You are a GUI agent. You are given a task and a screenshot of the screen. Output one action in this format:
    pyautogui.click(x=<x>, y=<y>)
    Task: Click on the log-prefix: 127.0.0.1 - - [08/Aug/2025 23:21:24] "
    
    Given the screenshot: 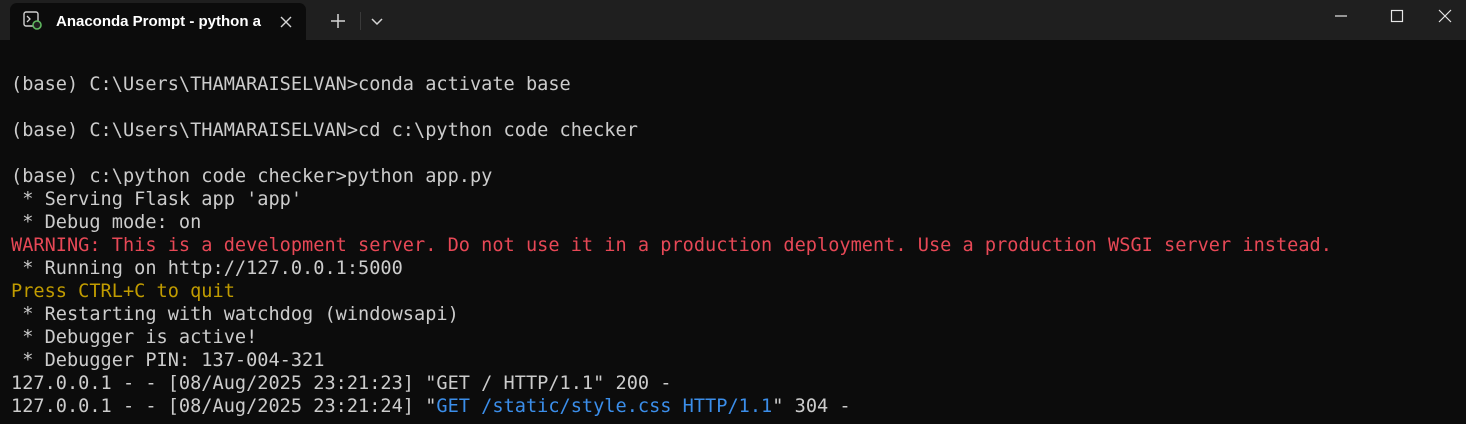 What is the action you would take?
    pyautogui.click(x=224, y=406)
    